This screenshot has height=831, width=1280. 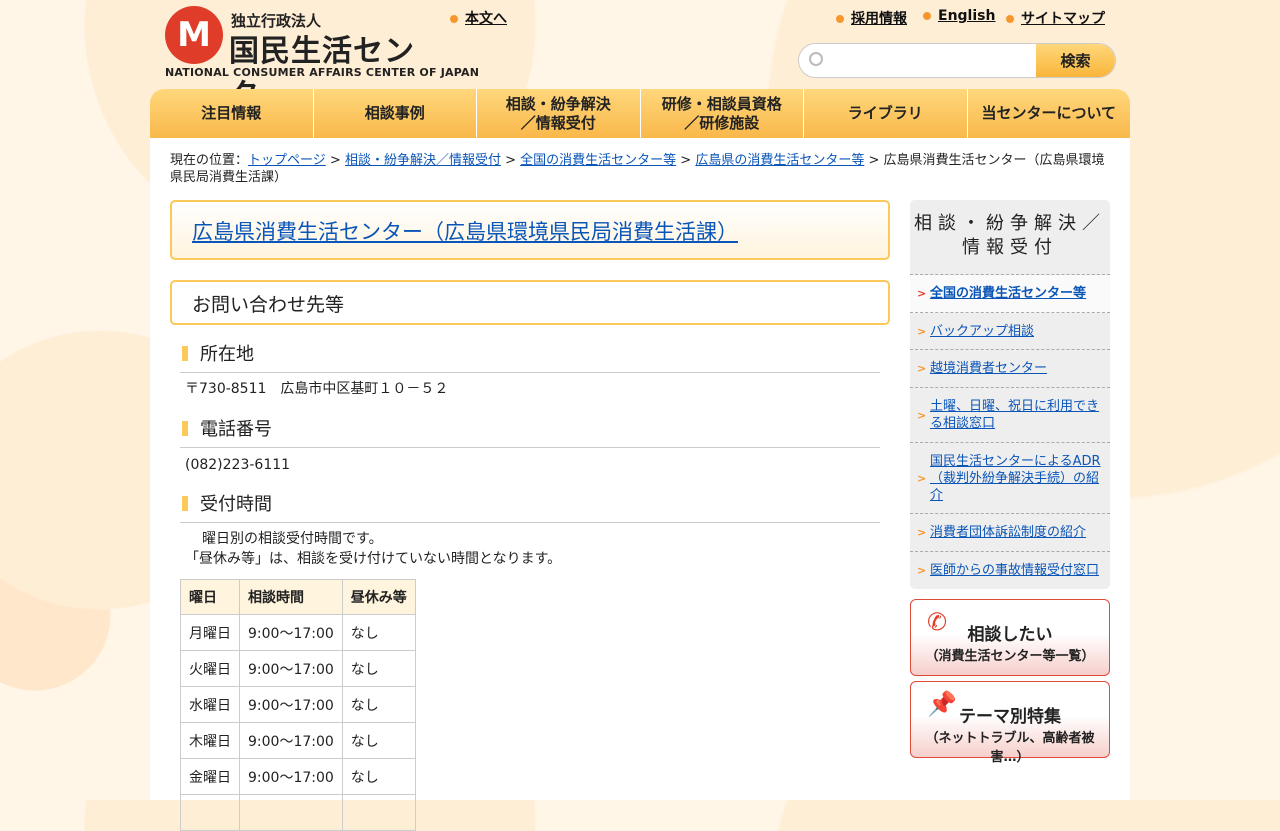 I want to click on search-button: 検索, so click(x=1075, y=60).